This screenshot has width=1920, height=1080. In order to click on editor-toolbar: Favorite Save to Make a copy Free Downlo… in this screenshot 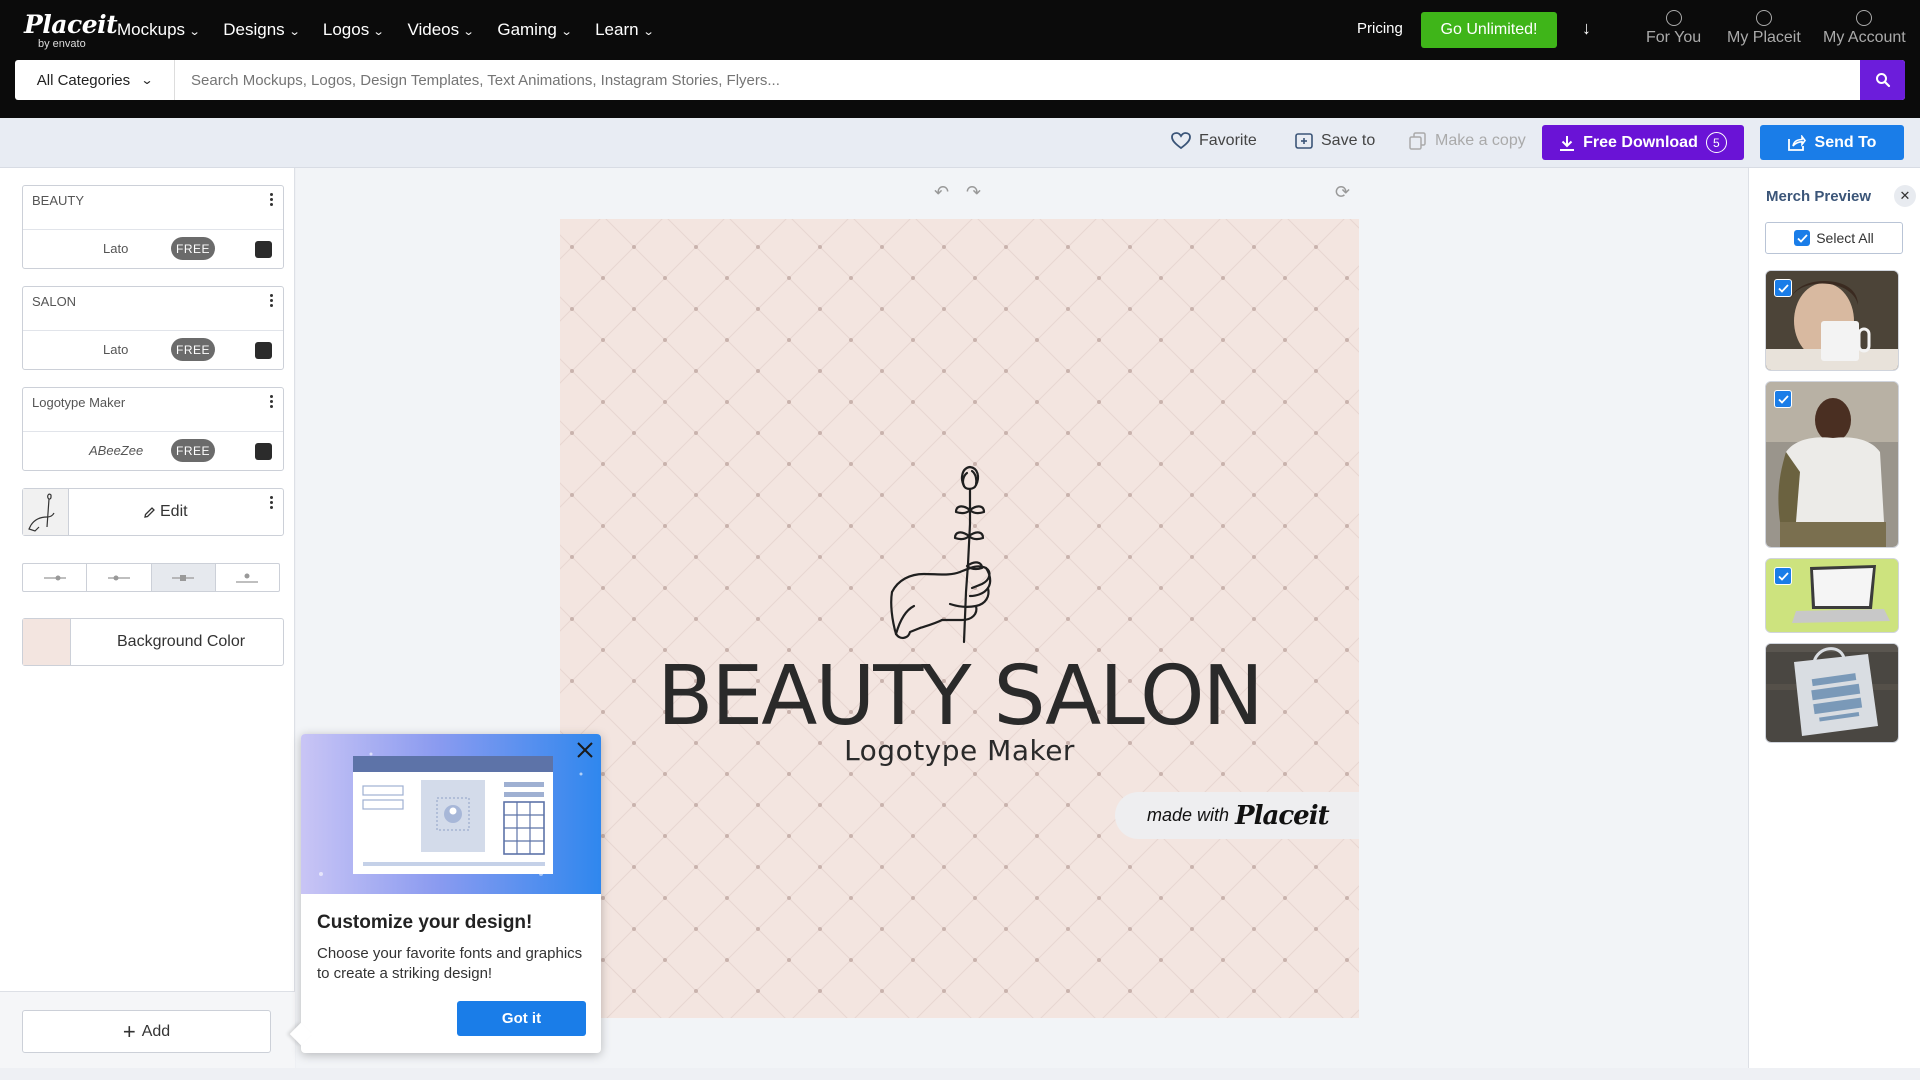, I will do `click(960, 143)`.